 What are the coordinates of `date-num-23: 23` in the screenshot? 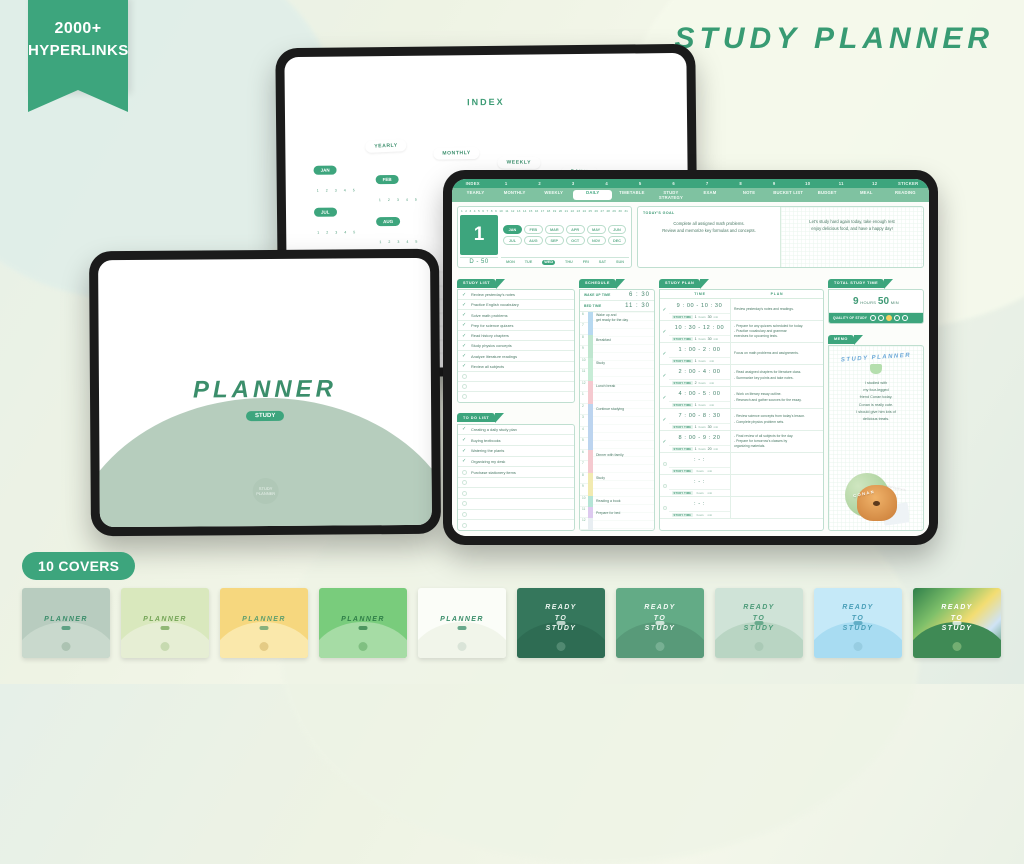 It's located at (578, 211).